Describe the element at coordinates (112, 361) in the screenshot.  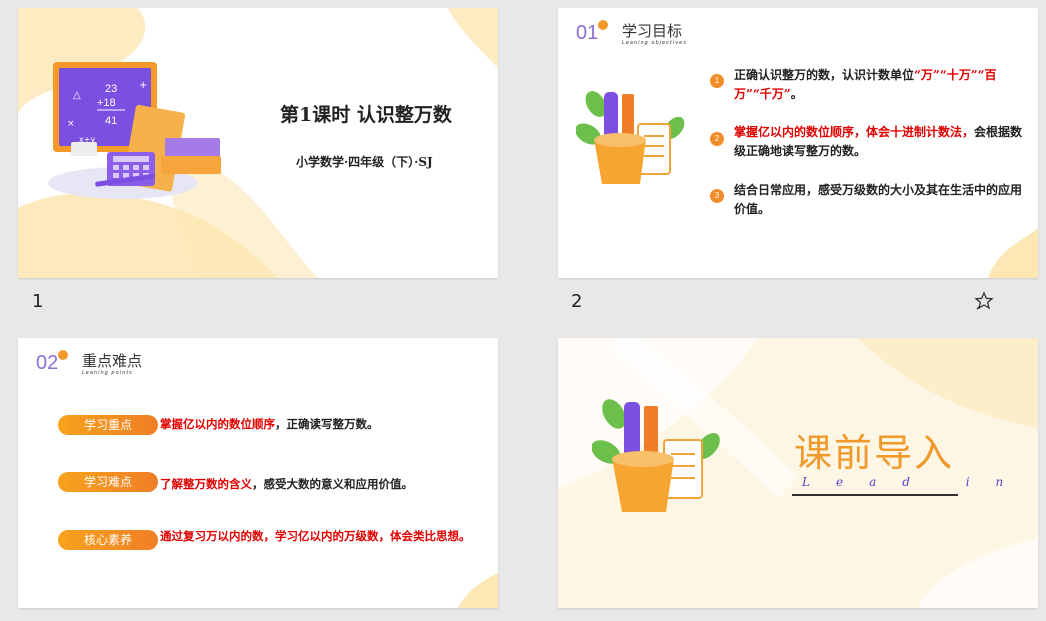
I see `section-title: 重点难点` at that location.